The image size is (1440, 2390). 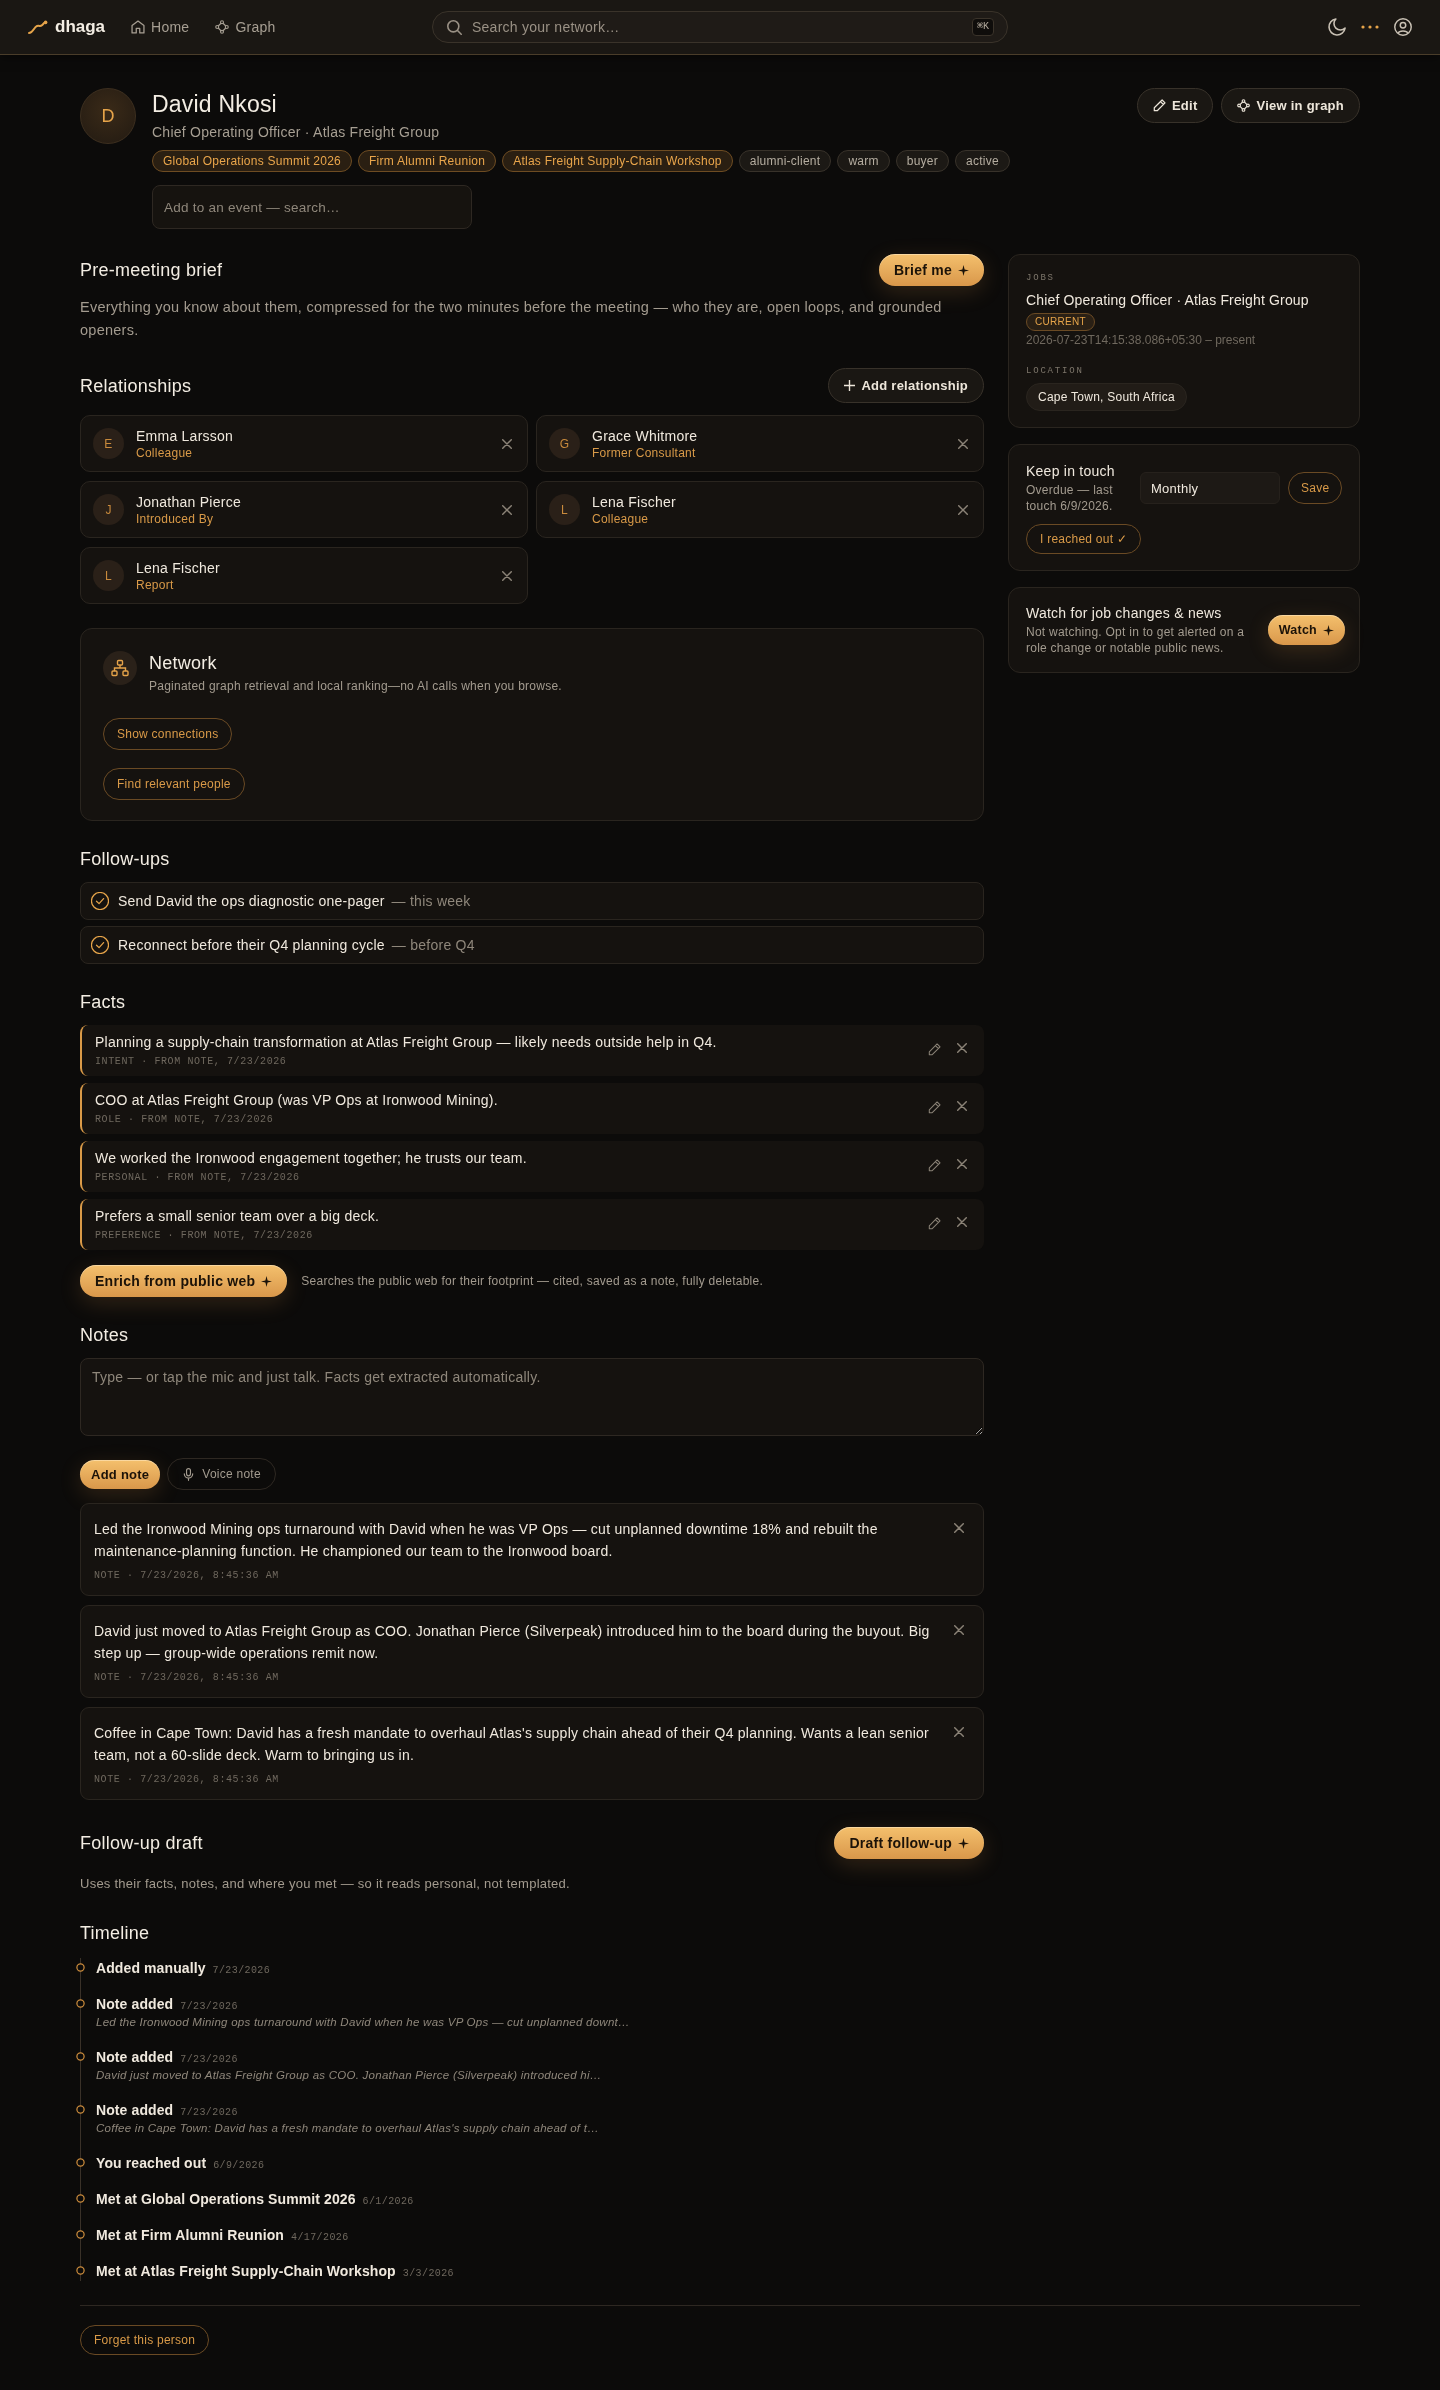 What do you see at coordinates (296, 132) in the screenshot?
I see `person-title: Chief Operating Officer · Atlas Freight Group` at bounding box center [296, 132].